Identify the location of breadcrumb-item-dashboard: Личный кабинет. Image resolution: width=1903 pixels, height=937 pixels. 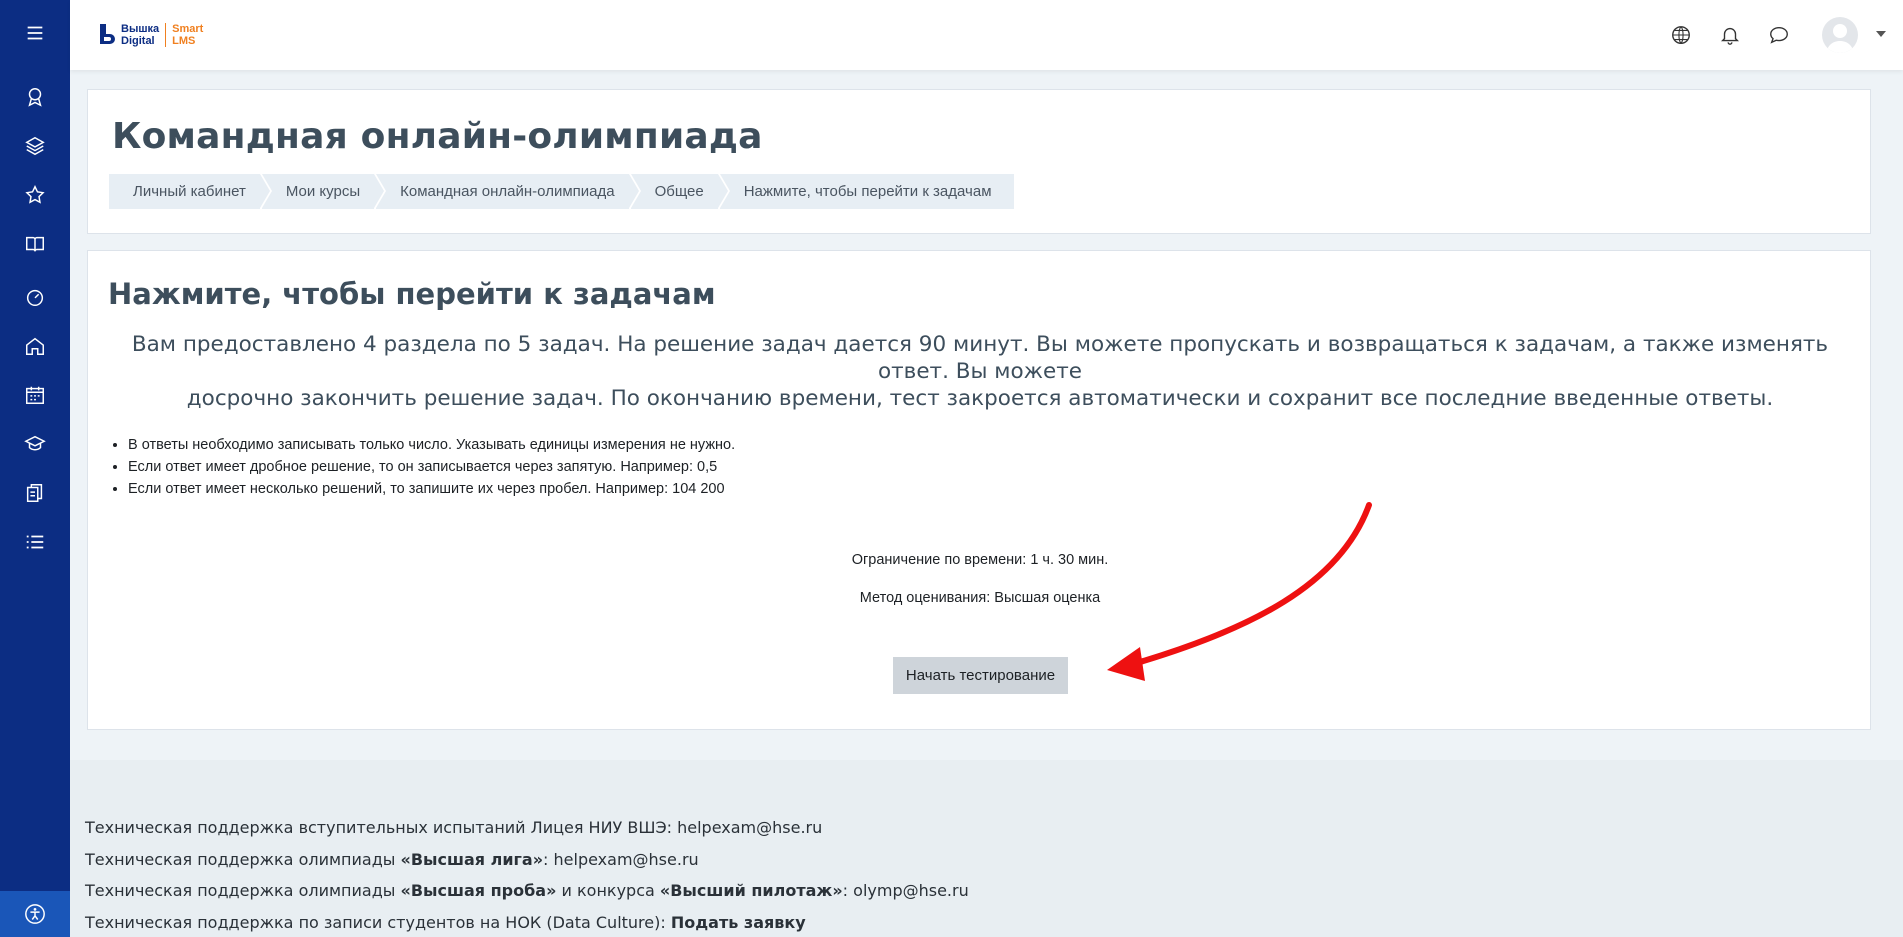
(190, 191).